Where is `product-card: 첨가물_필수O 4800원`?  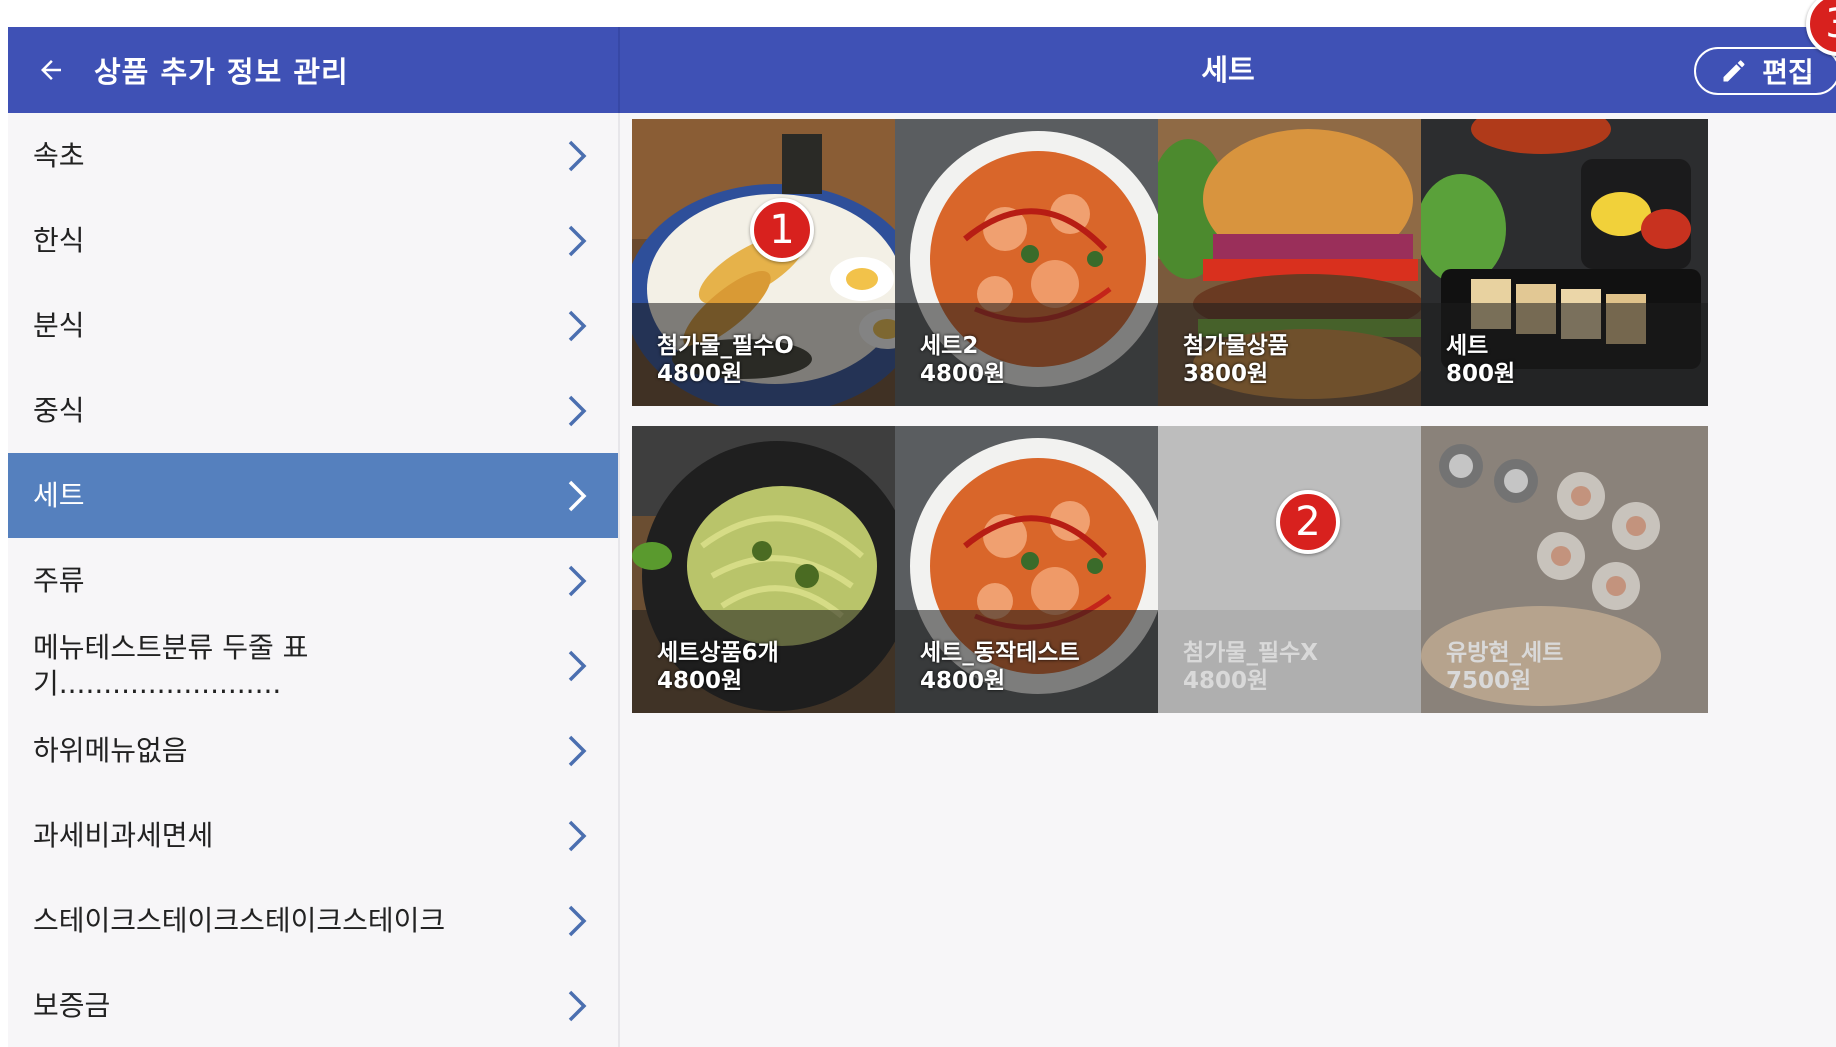
product-card: 첨가물_필수O 4800원 is located at coordinates (775, 262).